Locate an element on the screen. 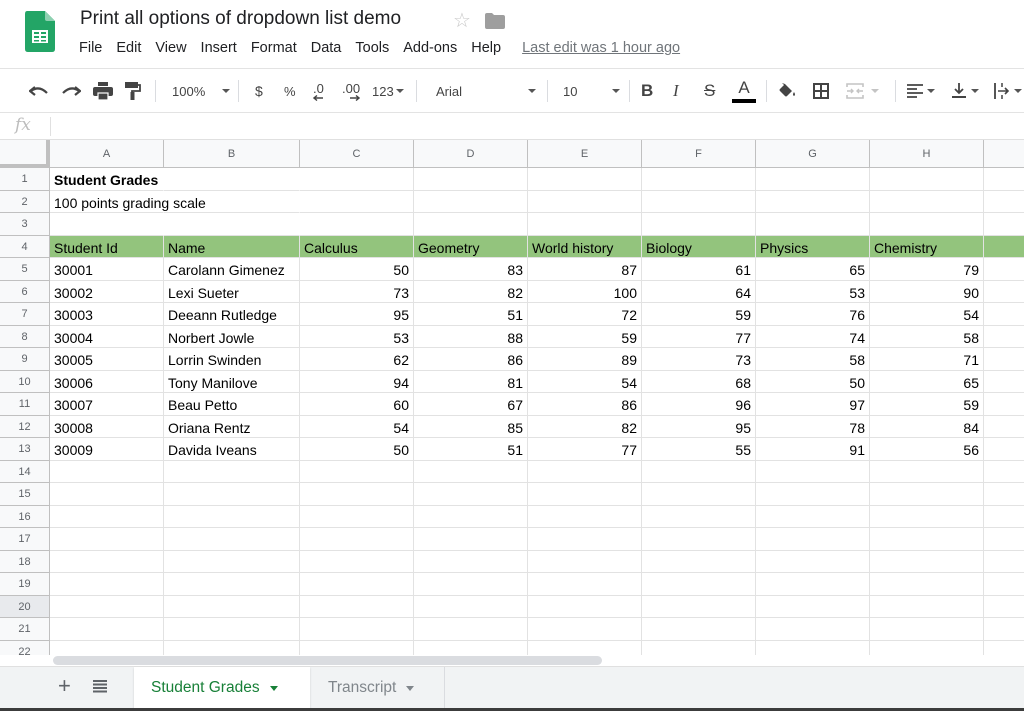 The height and width of the screenshot is (711, 1024). all-sheets-menu-icon is located at coordinates (100, 687).